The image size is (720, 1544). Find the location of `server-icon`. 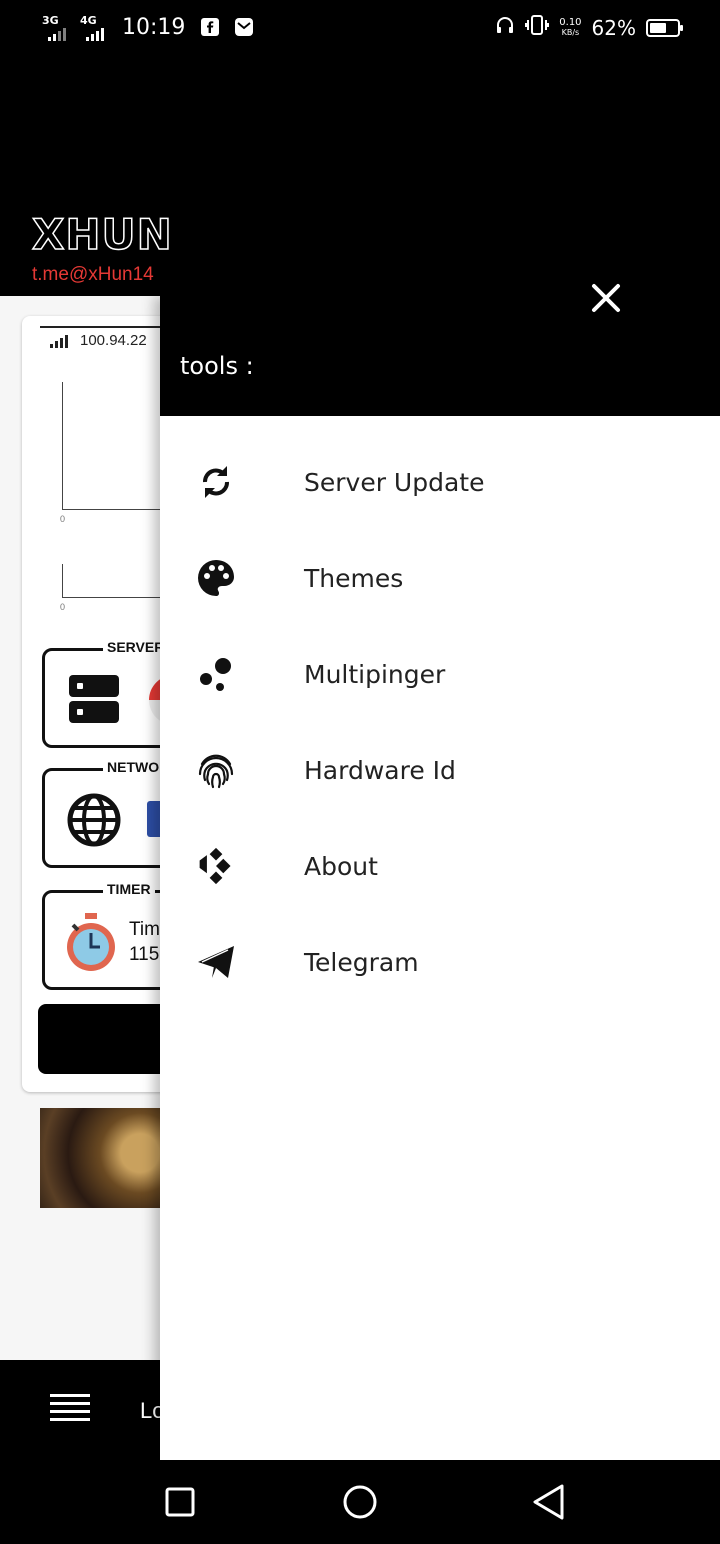

server-icon is located at coordinates (94, 700).